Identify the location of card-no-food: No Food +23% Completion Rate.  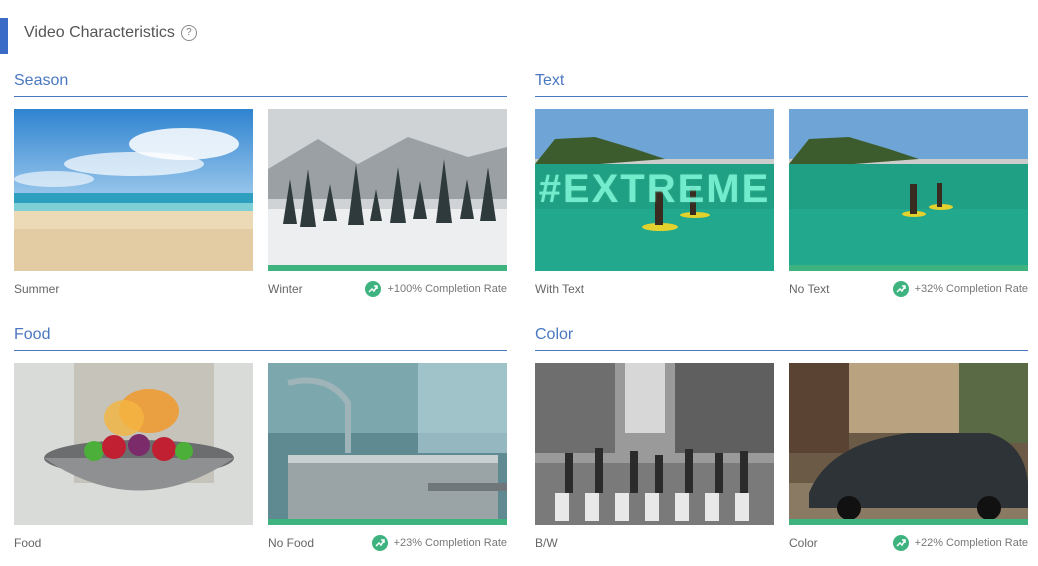
(387, 457).